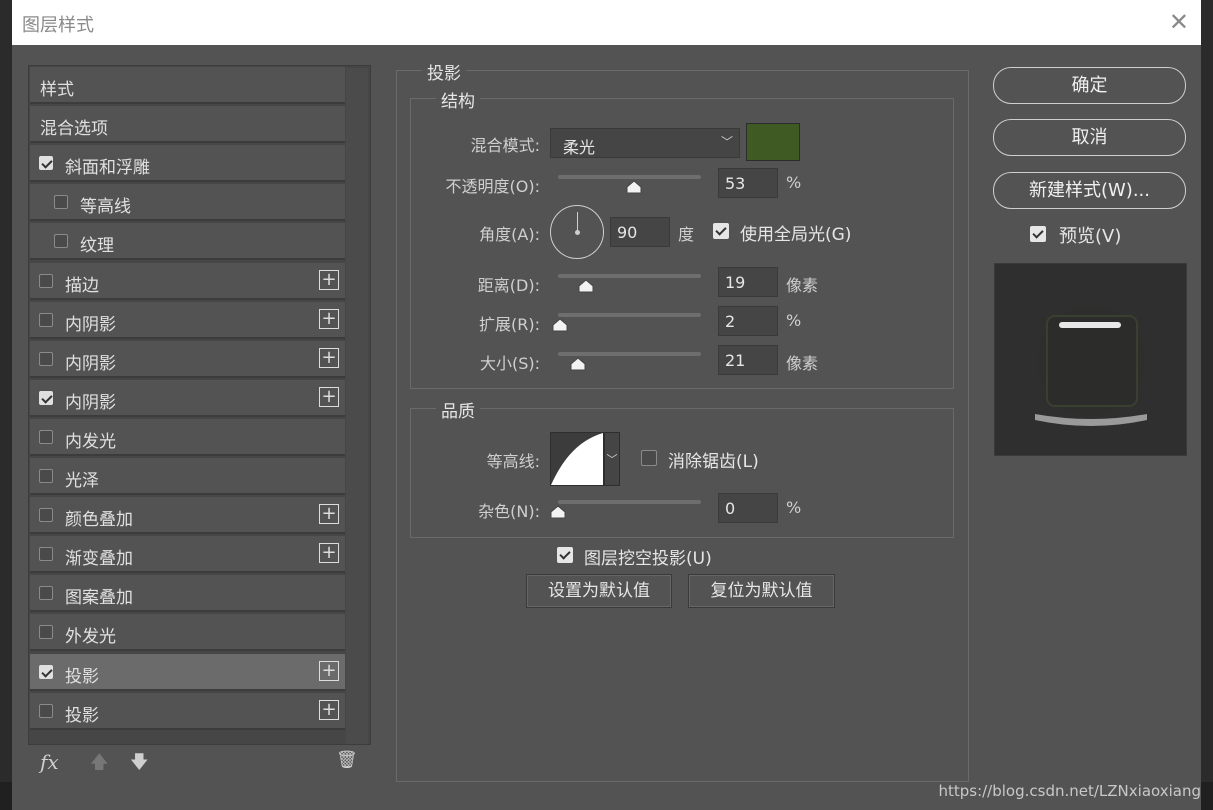 This screenshot has width=1213, height=810. Describe the element at coordinates (99, 765) in the screenshot. I see `move-up-icon: 🡅` at that location.